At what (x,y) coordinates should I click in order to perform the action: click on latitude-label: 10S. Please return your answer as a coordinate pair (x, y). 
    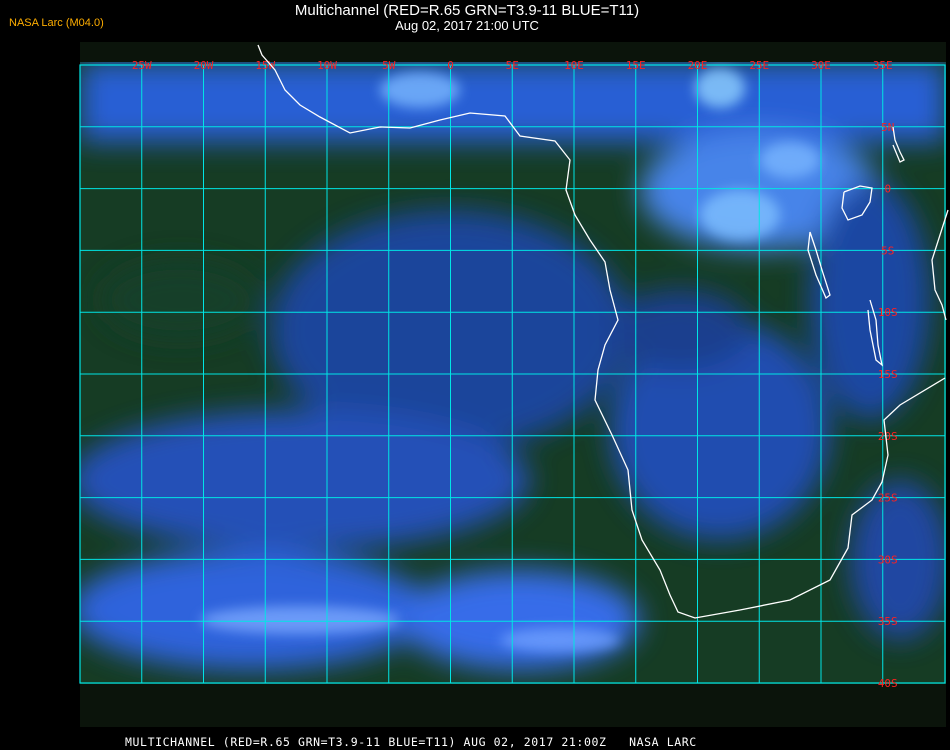
    Looking at the image, I should click on (888, 312).